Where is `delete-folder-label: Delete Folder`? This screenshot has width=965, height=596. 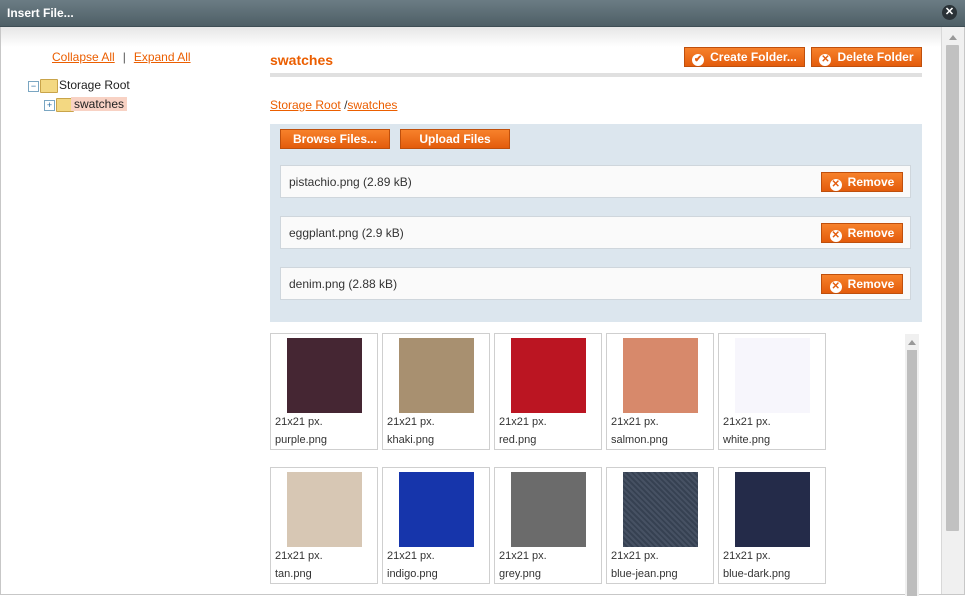 delete-folder-label: Delete Folder is located at coordinates (875, 57).